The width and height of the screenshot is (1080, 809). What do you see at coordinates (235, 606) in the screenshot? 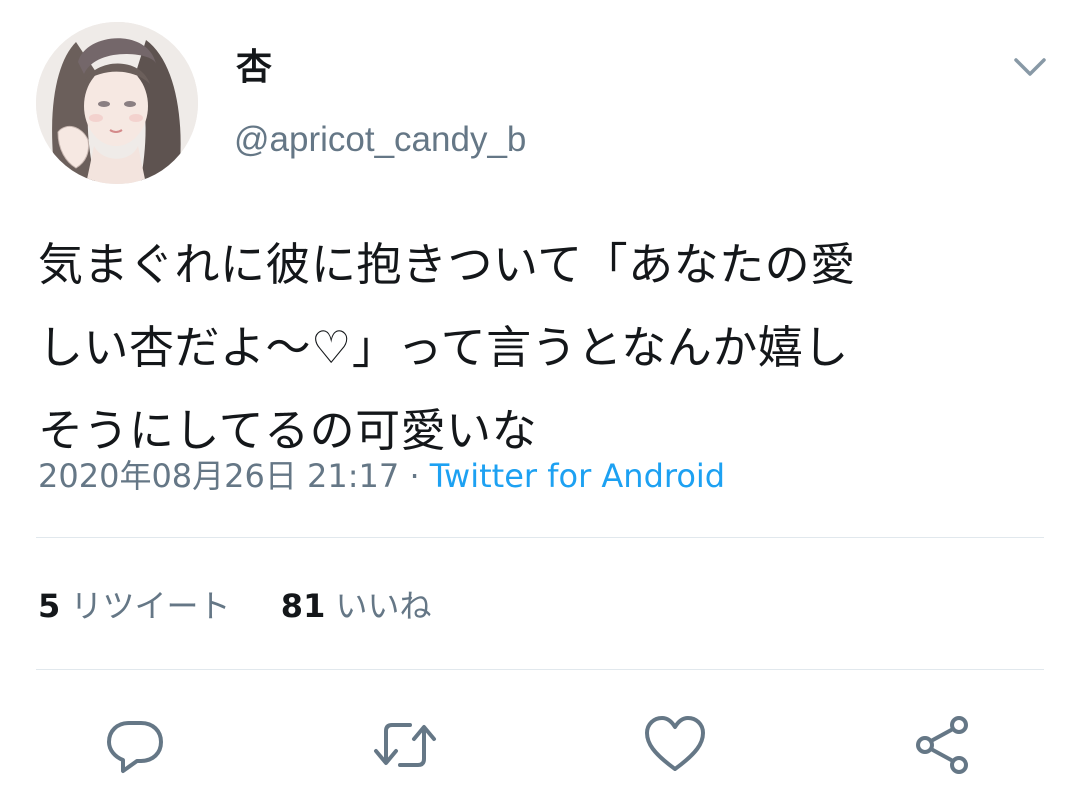
I see `tweet-stats: 5 リツイート 81 いいね` at bounding box center [235, 606].